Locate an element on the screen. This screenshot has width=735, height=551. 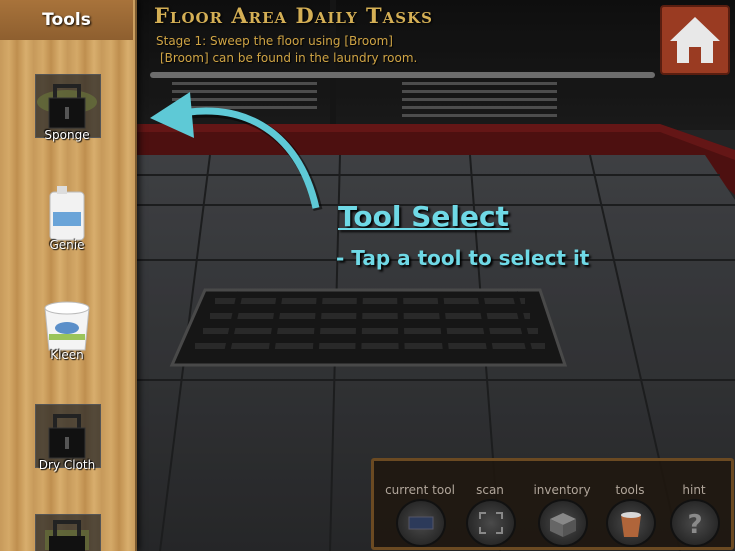
sidebar-title: Tools is located at coordinates (66, 20).